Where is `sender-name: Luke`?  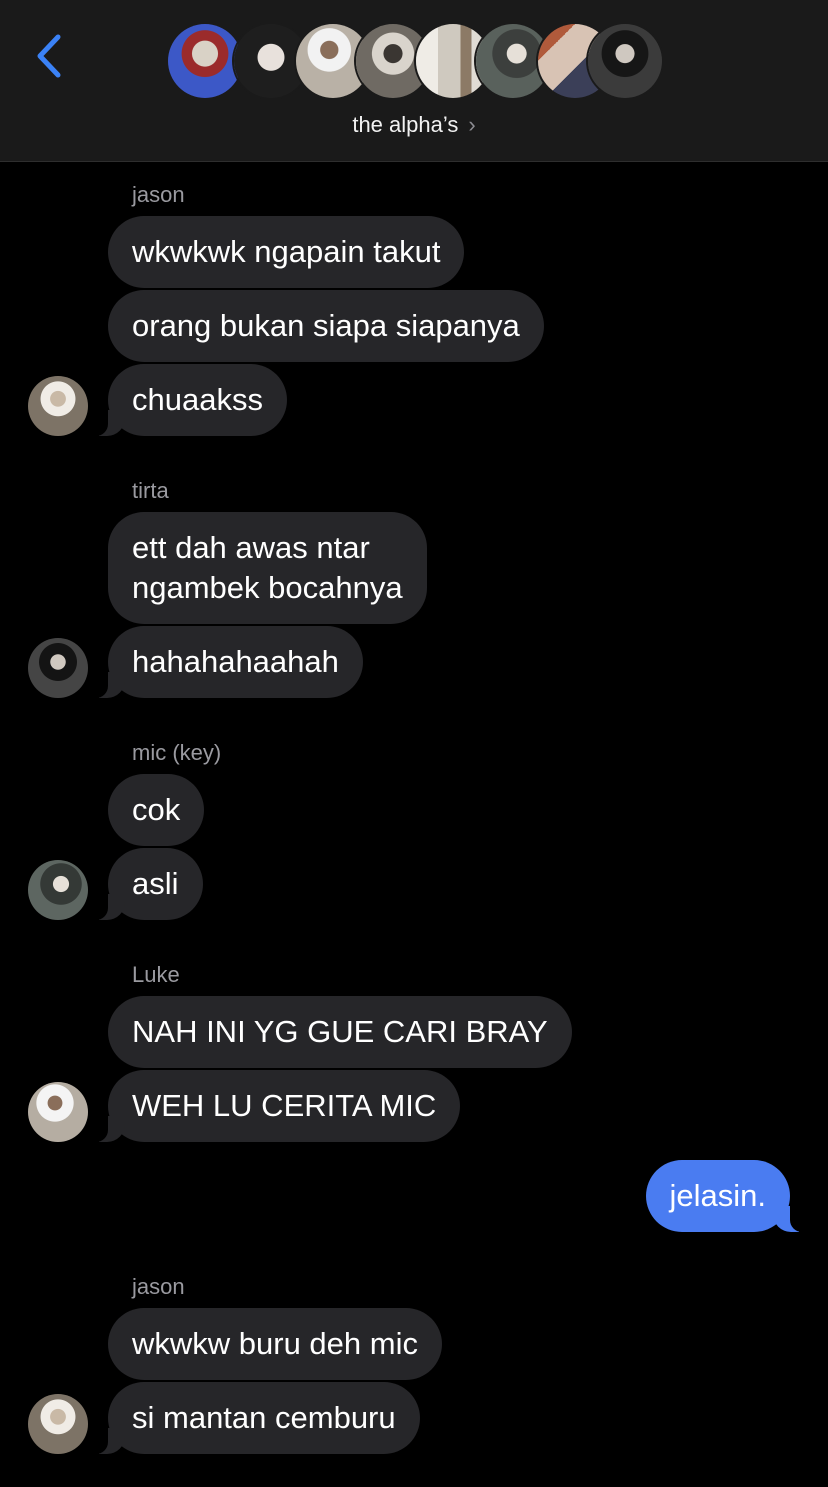 sender-name: Luke is located at coordinates (156, 974).